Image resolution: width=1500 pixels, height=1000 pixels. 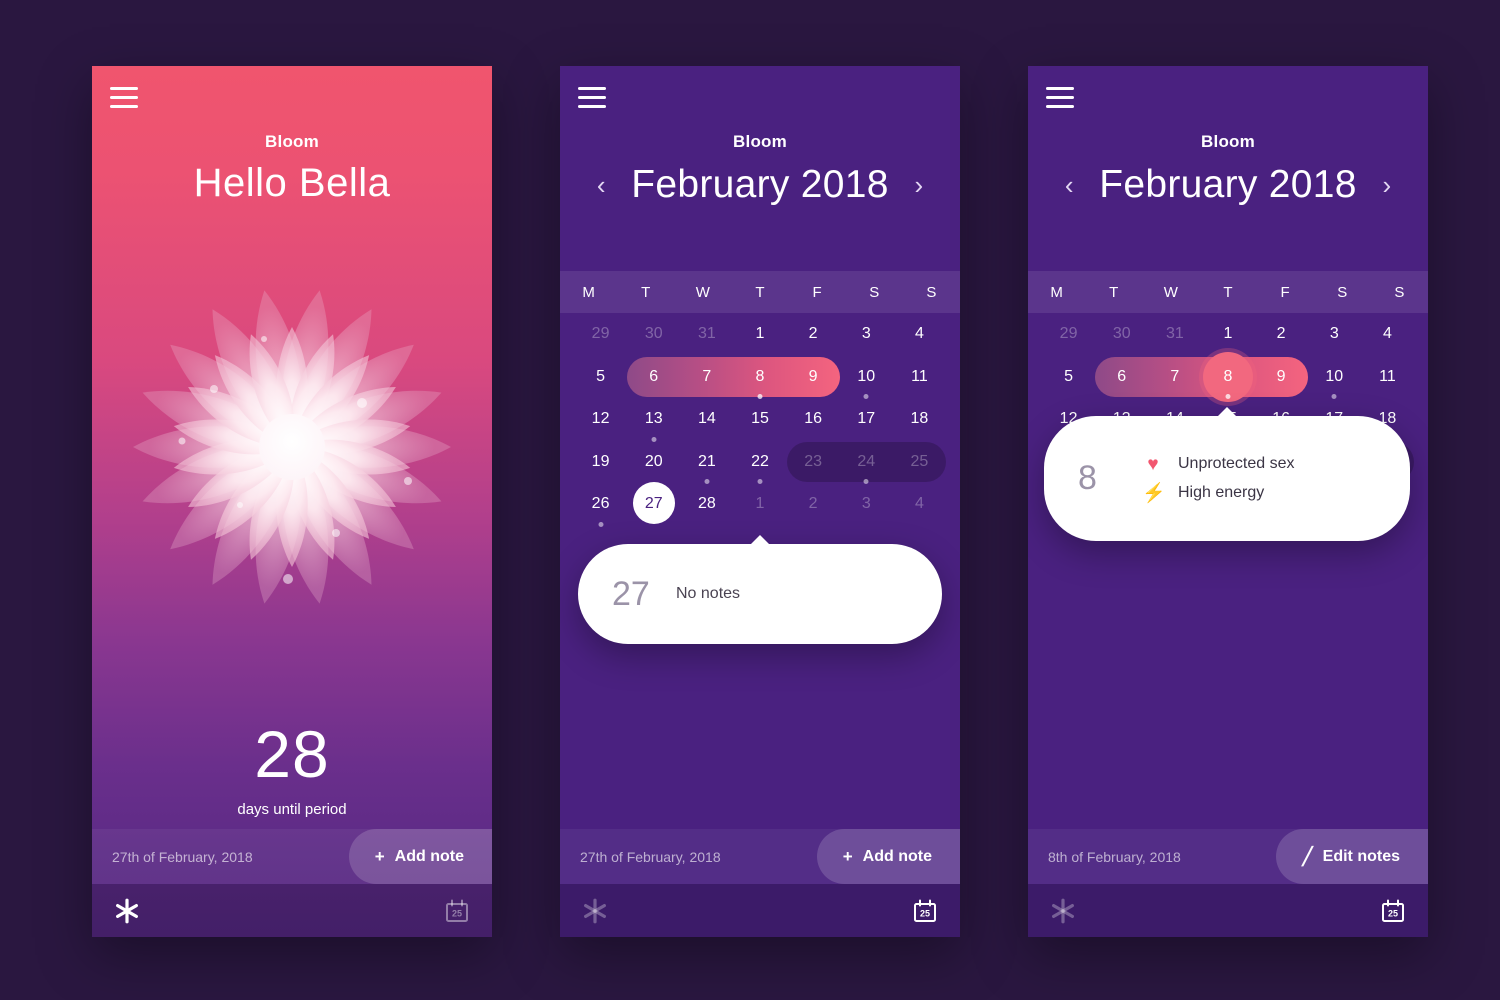 I want to click on calendar-day-12: 12, so click(x=600, y=419).